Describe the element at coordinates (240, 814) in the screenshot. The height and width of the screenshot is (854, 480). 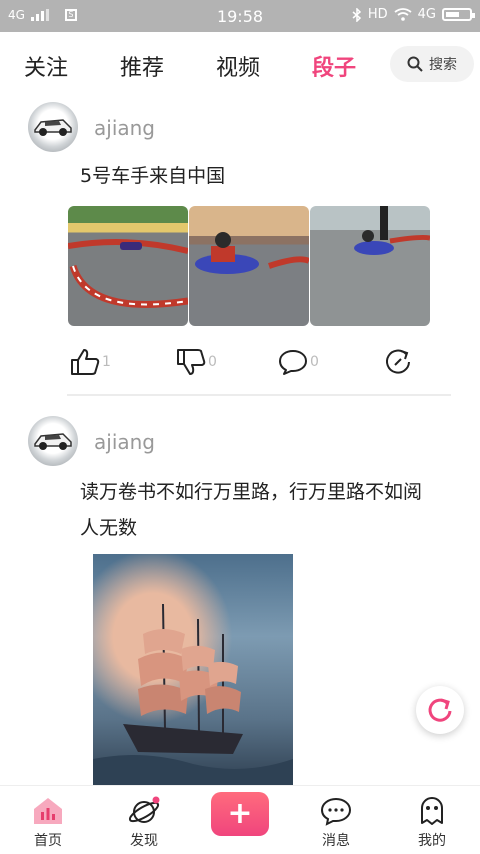
I see `post-add-button: +` at that location.